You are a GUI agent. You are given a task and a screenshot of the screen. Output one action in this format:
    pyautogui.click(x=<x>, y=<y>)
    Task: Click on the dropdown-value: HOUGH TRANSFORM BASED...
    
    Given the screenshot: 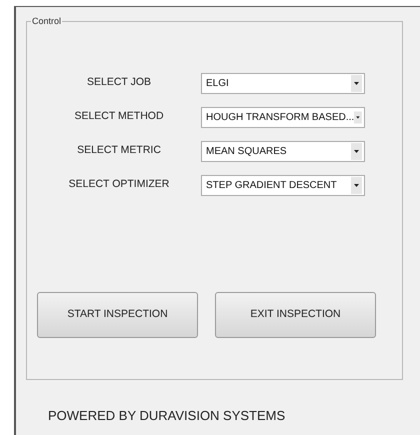 What is the action you would take?
    pyautogui.click(x=280, y=117)
    